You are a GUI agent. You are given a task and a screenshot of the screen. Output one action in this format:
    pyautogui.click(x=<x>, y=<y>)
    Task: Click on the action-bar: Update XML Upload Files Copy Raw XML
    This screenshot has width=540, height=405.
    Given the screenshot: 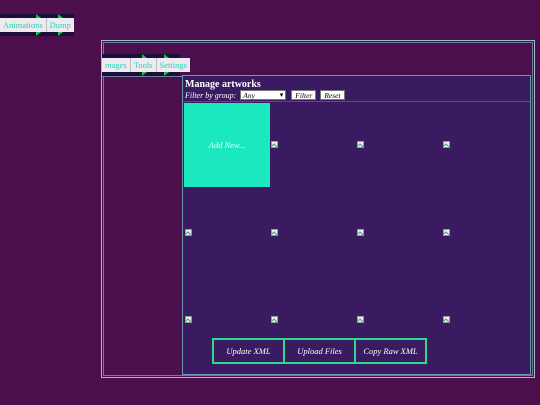 What is the action you would take?
    pyautogui.click(x=319, y=351)
    